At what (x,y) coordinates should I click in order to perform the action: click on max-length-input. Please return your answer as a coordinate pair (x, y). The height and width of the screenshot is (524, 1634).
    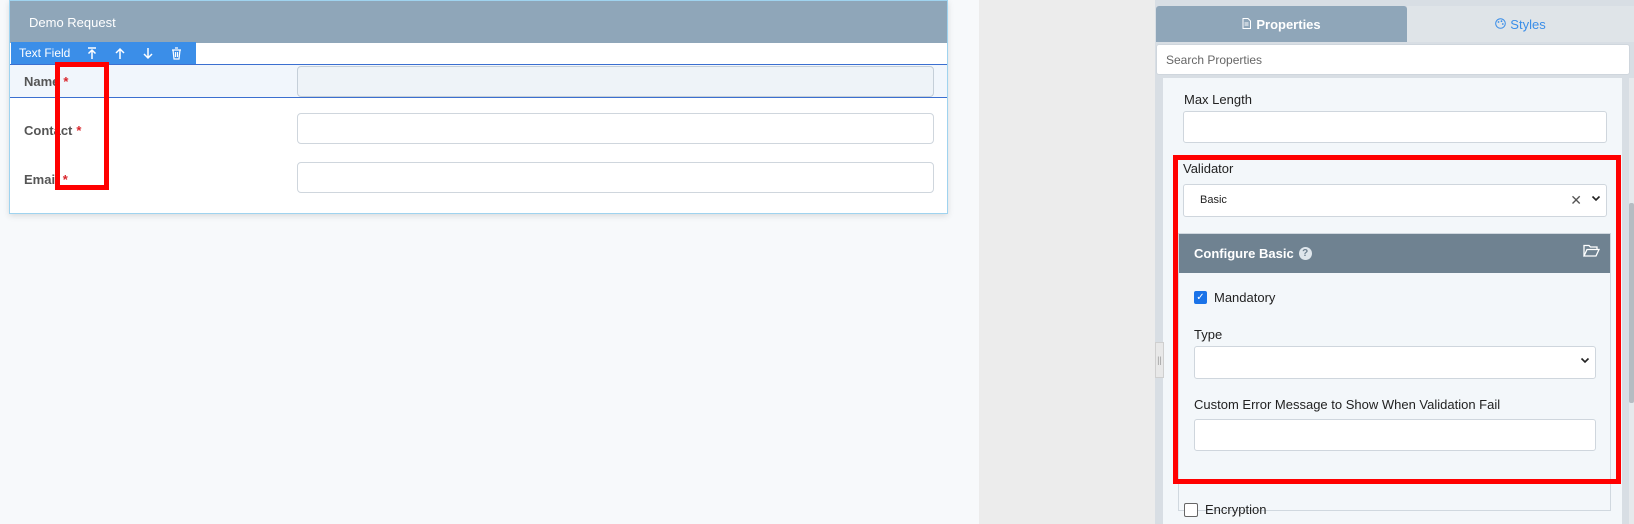
    Looking at the image, I should click on (1395, 127).